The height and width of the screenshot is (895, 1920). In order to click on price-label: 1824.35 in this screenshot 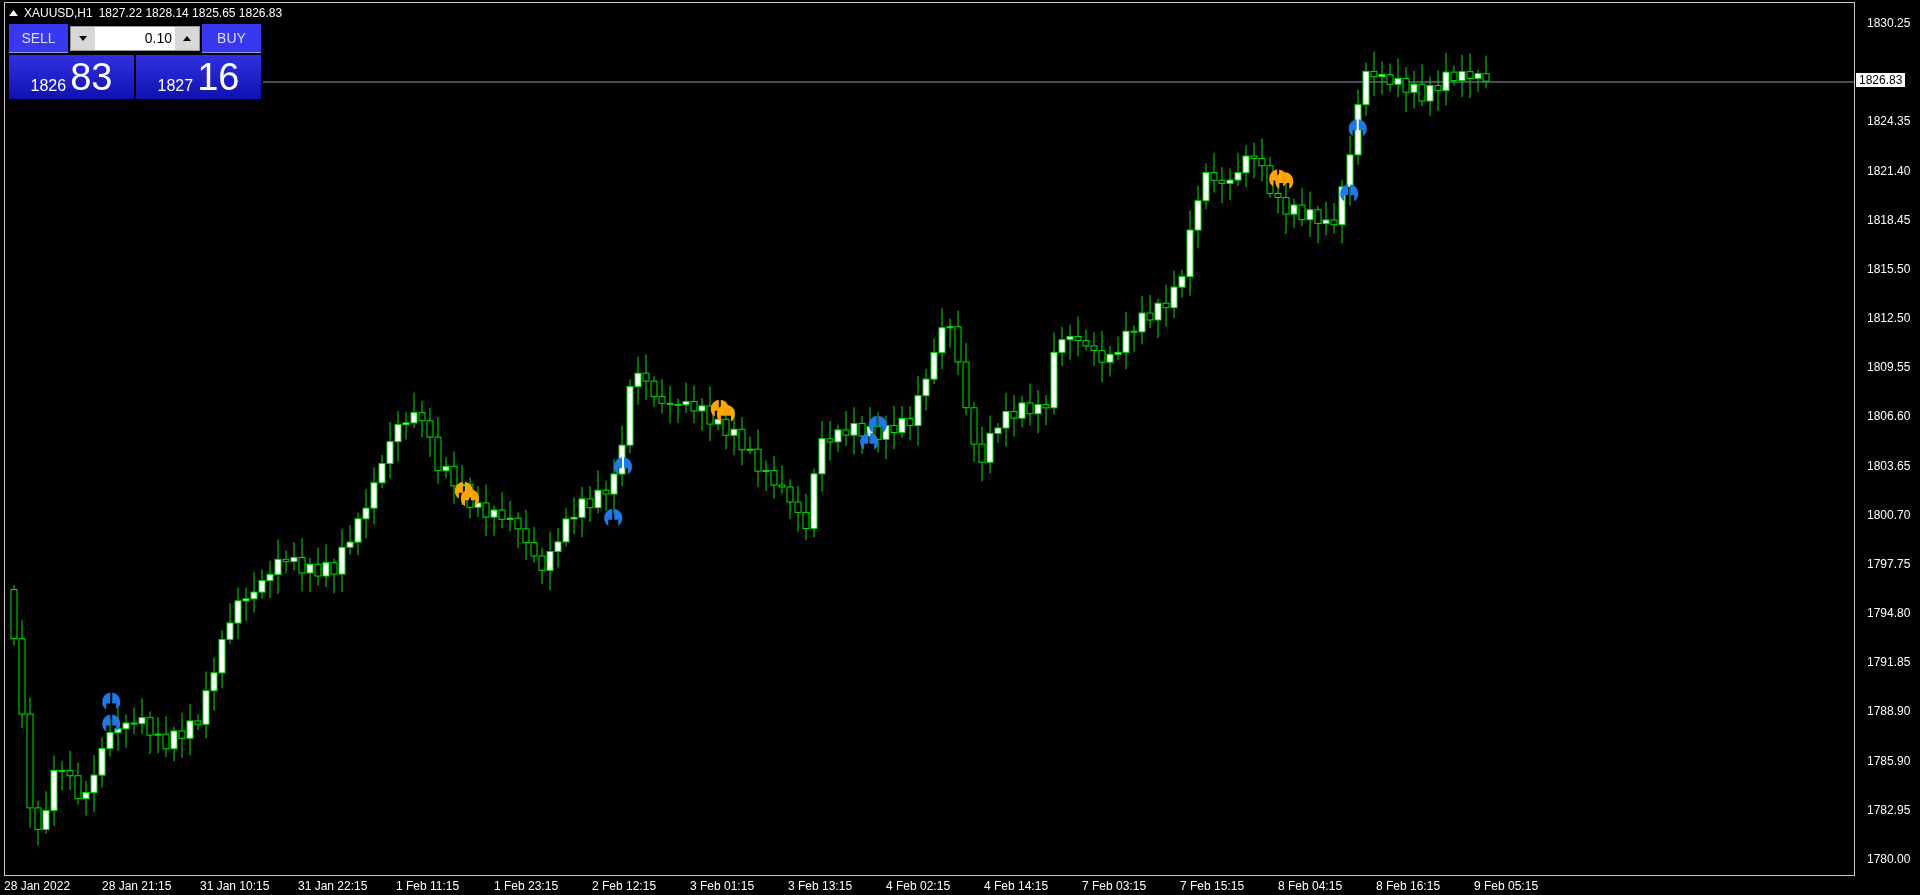, I will do `click(1889, 121)`.